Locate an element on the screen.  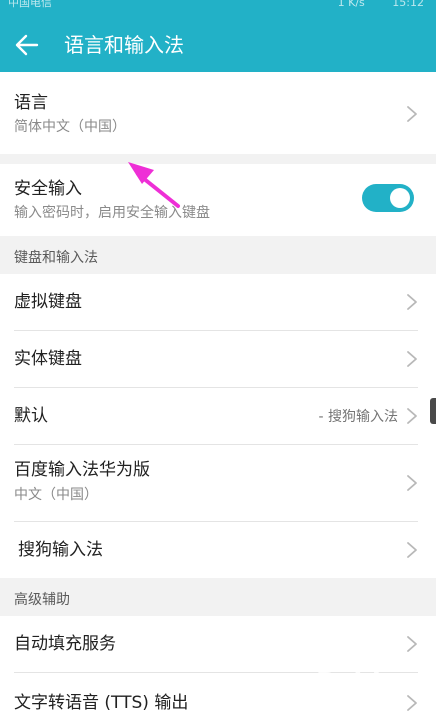
list-item-label: 文字转语音 (TTS) 输出 is located at coordinates (101, 703).